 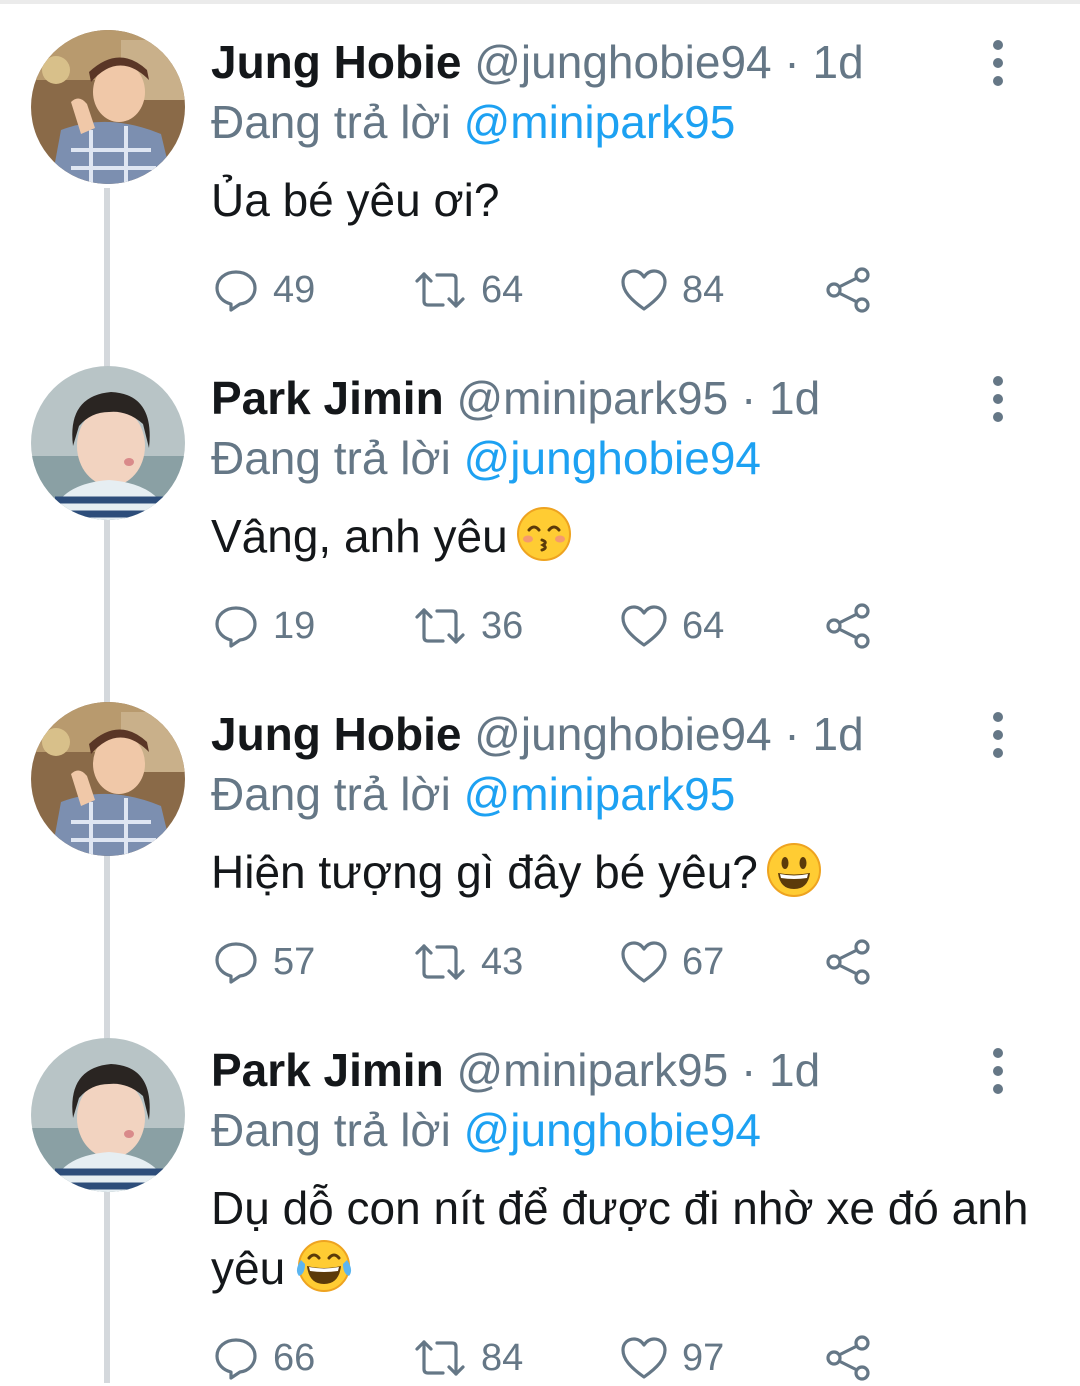 I want to click on top-divider, so click(x=540, y=2).